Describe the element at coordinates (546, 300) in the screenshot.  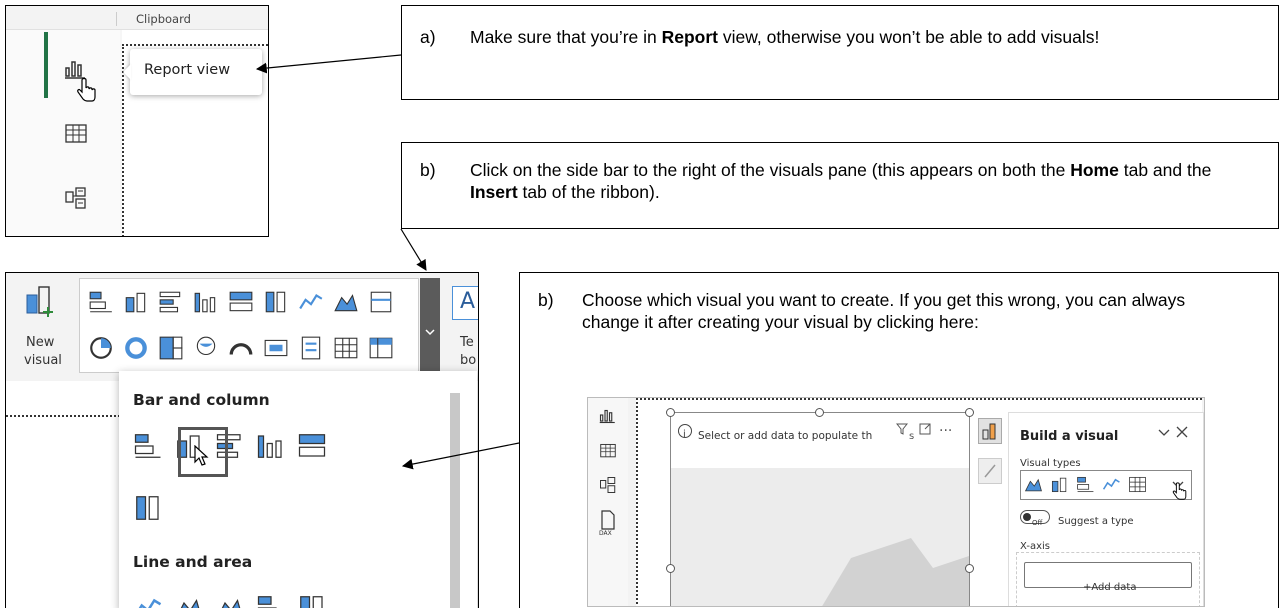
I see `callout-b2-label: b)` at that location.